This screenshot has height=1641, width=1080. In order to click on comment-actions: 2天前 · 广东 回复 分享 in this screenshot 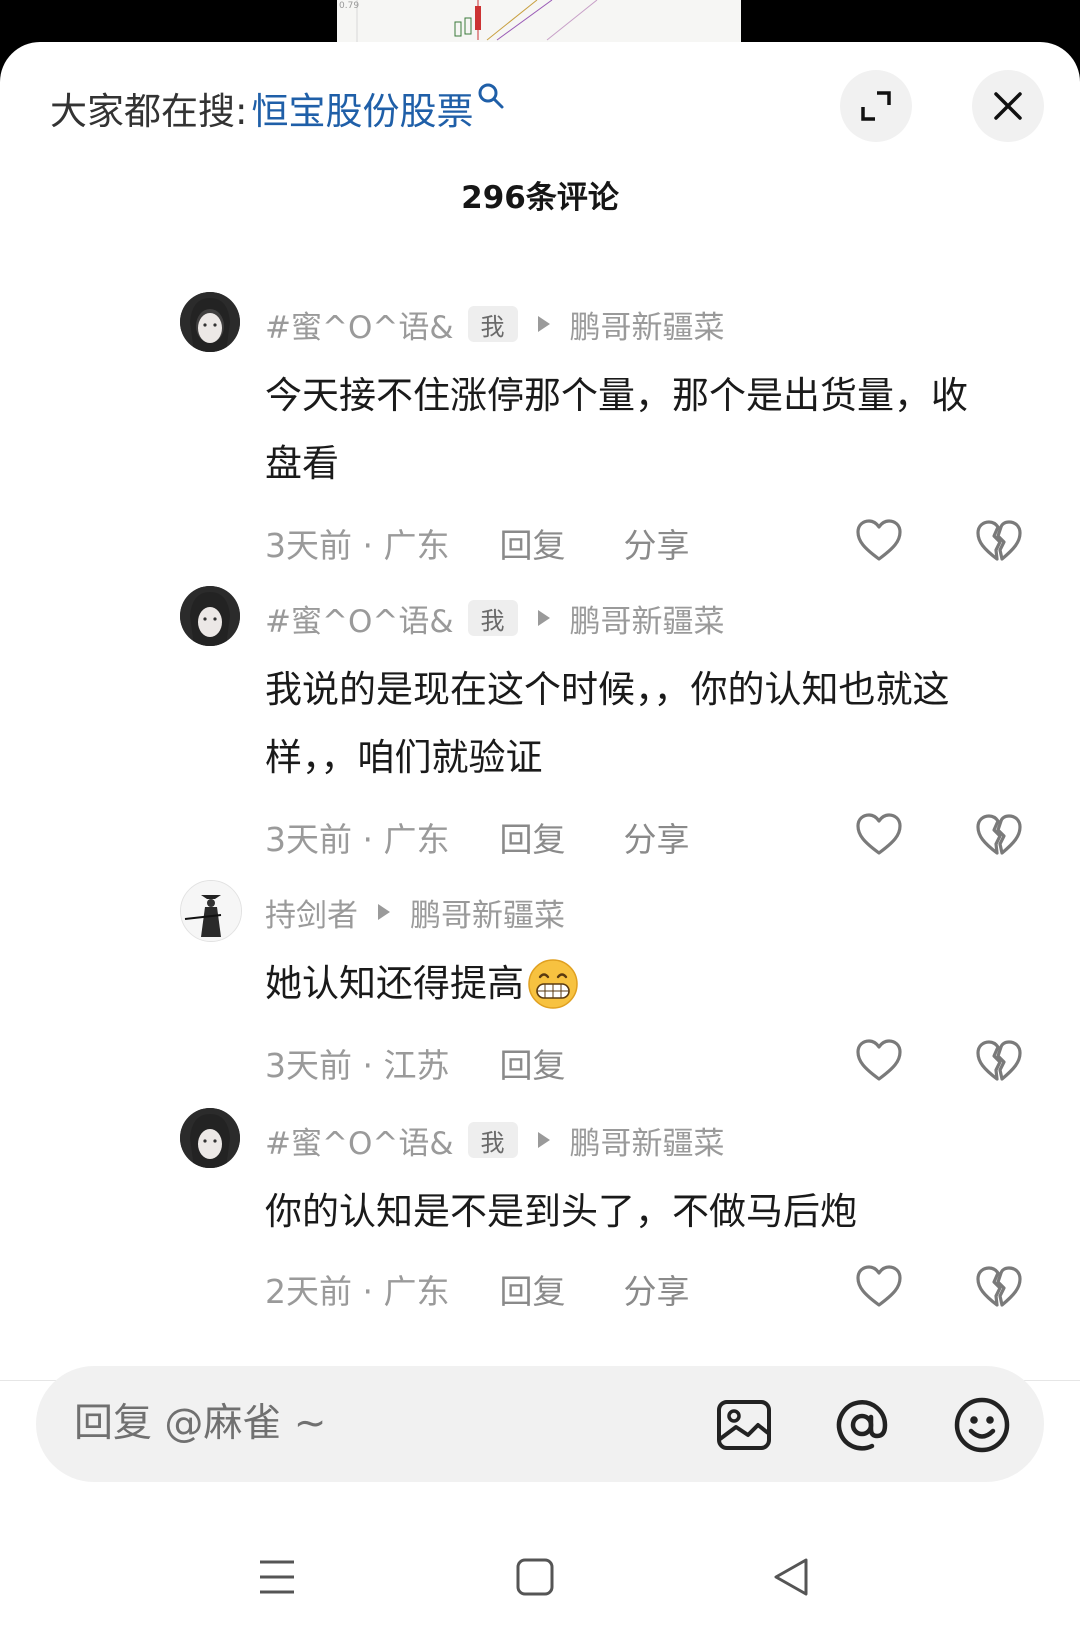, I will do `click(477, 1289)`.